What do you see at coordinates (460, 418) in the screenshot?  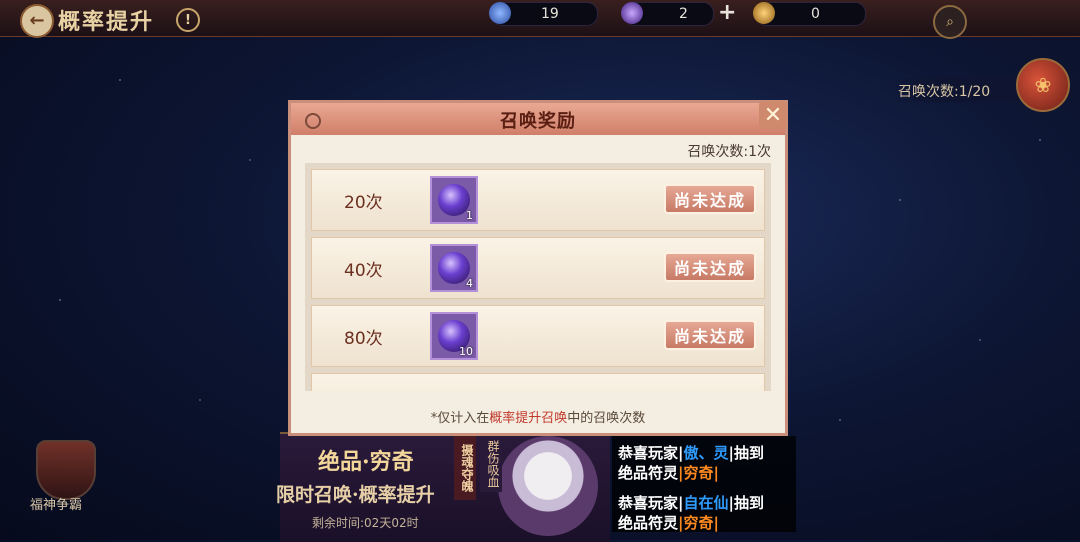 I see `footnote-text: *仅计入在` at bounding box center [460, 418].